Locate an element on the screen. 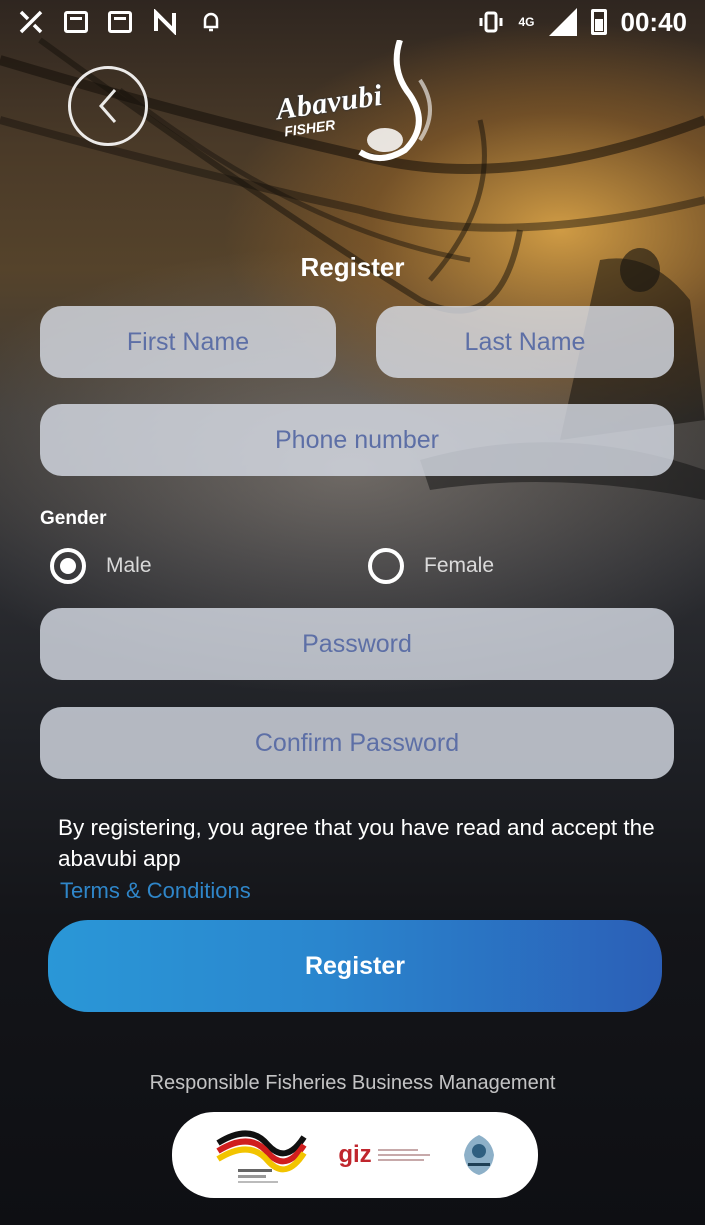  first-name-input is located at coordinates (188, 342).